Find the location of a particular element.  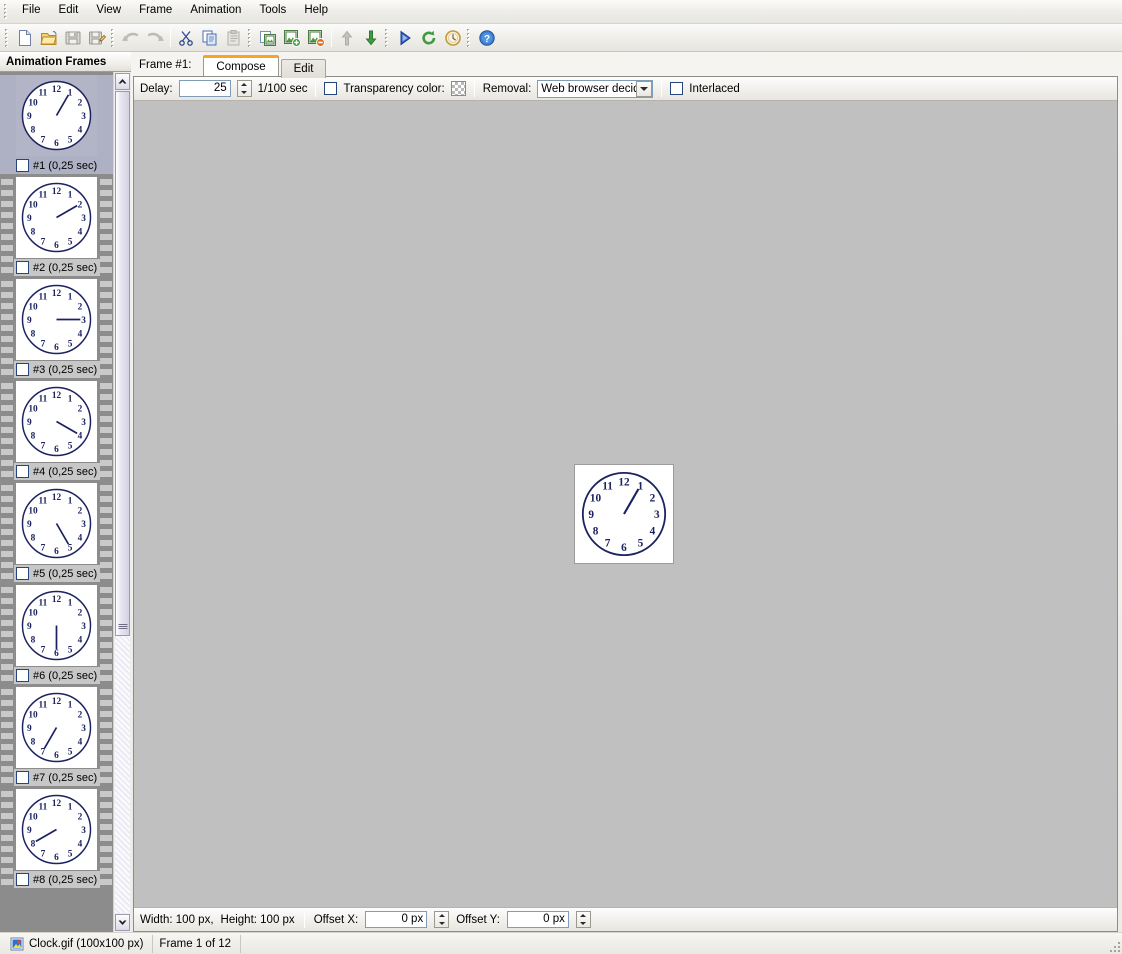

undo-button is located at coordinates (131, 38).